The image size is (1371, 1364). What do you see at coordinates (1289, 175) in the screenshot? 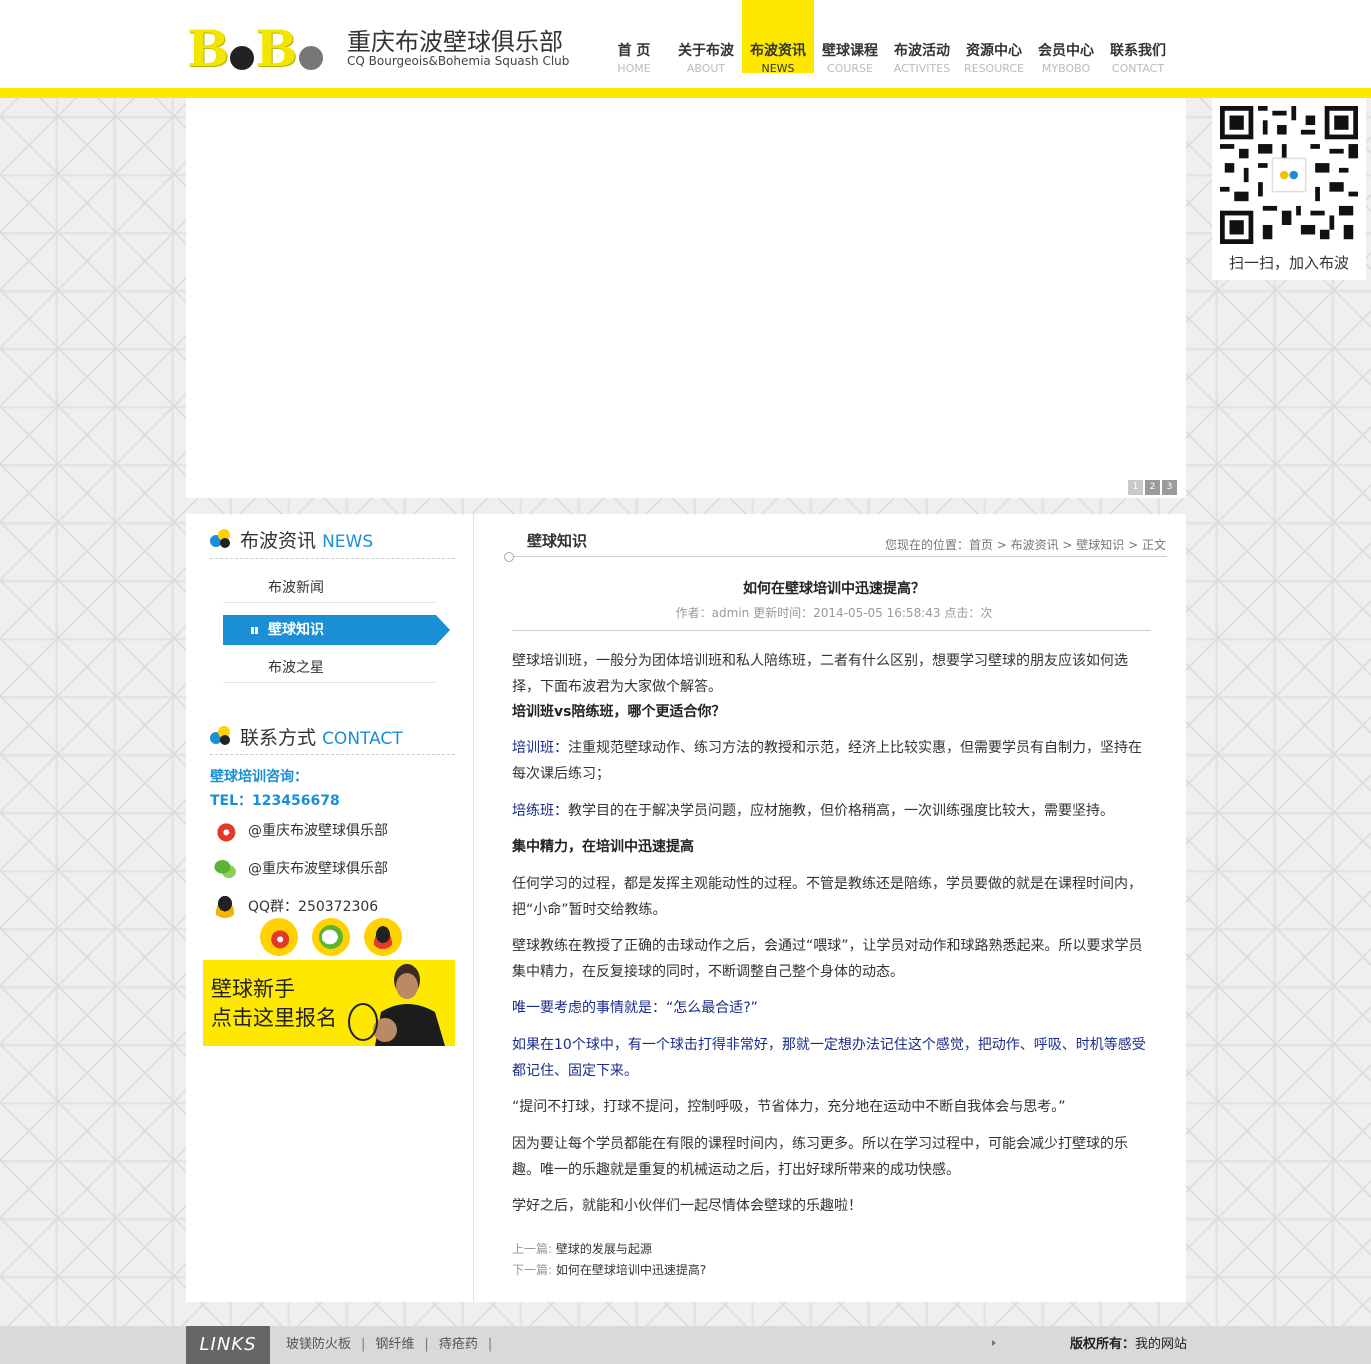
I see `qr-code-icon` at bounding box center [1289, 175].